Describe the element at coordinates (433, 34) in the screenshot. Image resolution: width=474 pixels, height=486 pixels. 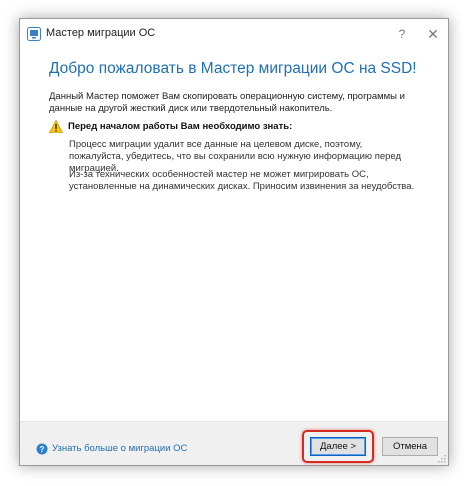
I see `close-button: ✕` at that location.